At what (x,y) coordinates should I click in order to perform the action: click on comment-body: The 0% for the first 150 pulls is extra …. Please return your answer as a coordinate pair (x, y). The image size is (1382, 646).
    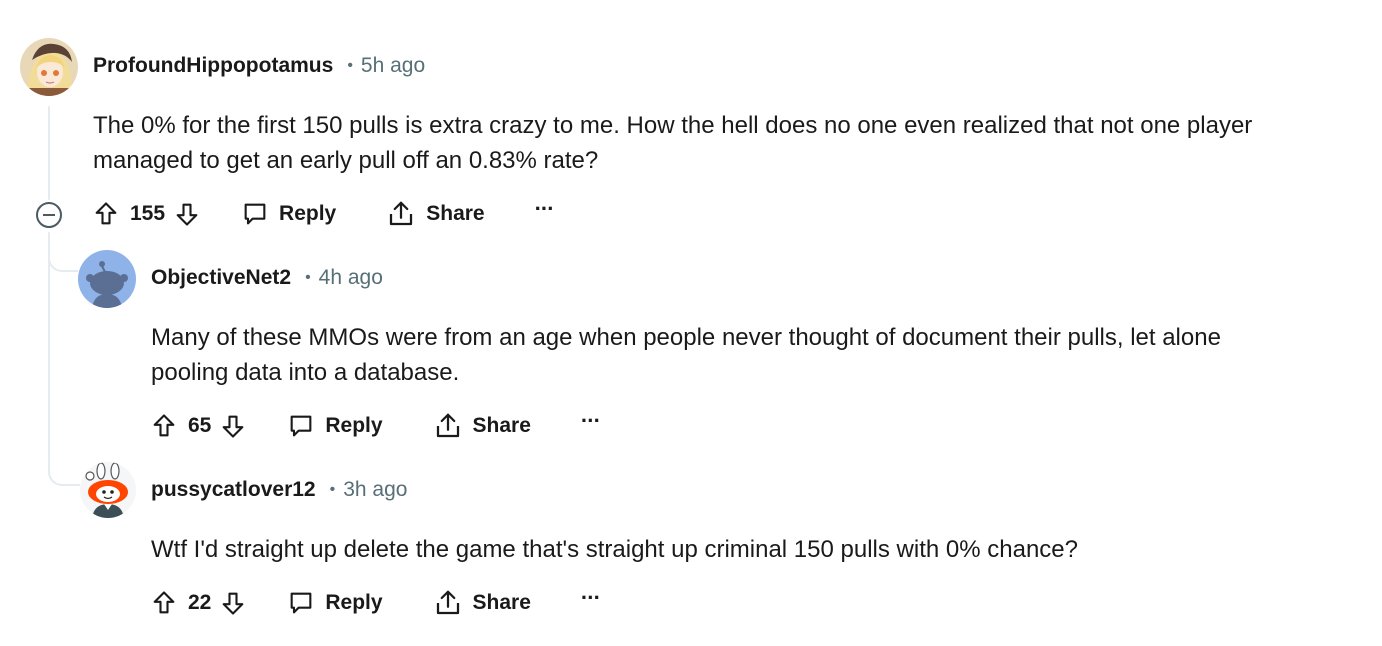
    Looking at the image, I should click on (673, 143).